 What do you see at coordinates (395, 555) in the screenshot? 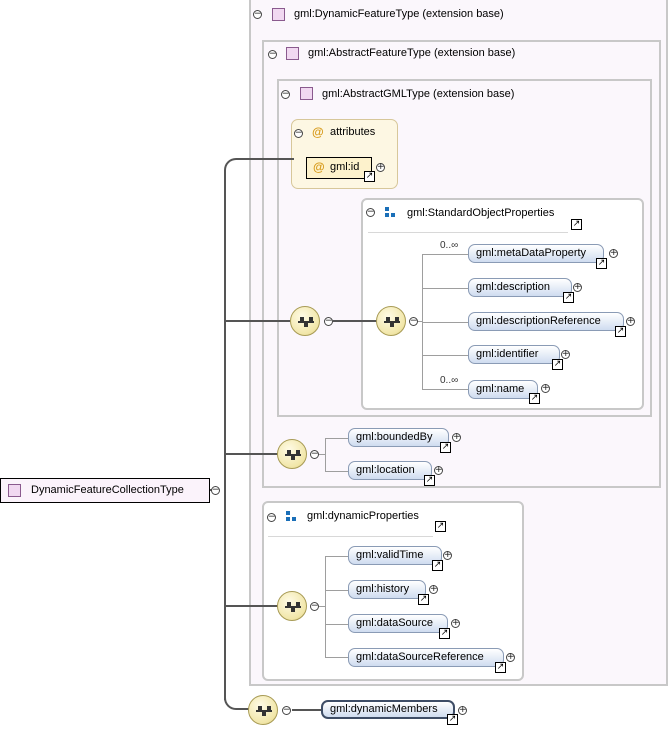
I see `element-gml-validtime: gml:validTime` at bounding box center [395, 555].